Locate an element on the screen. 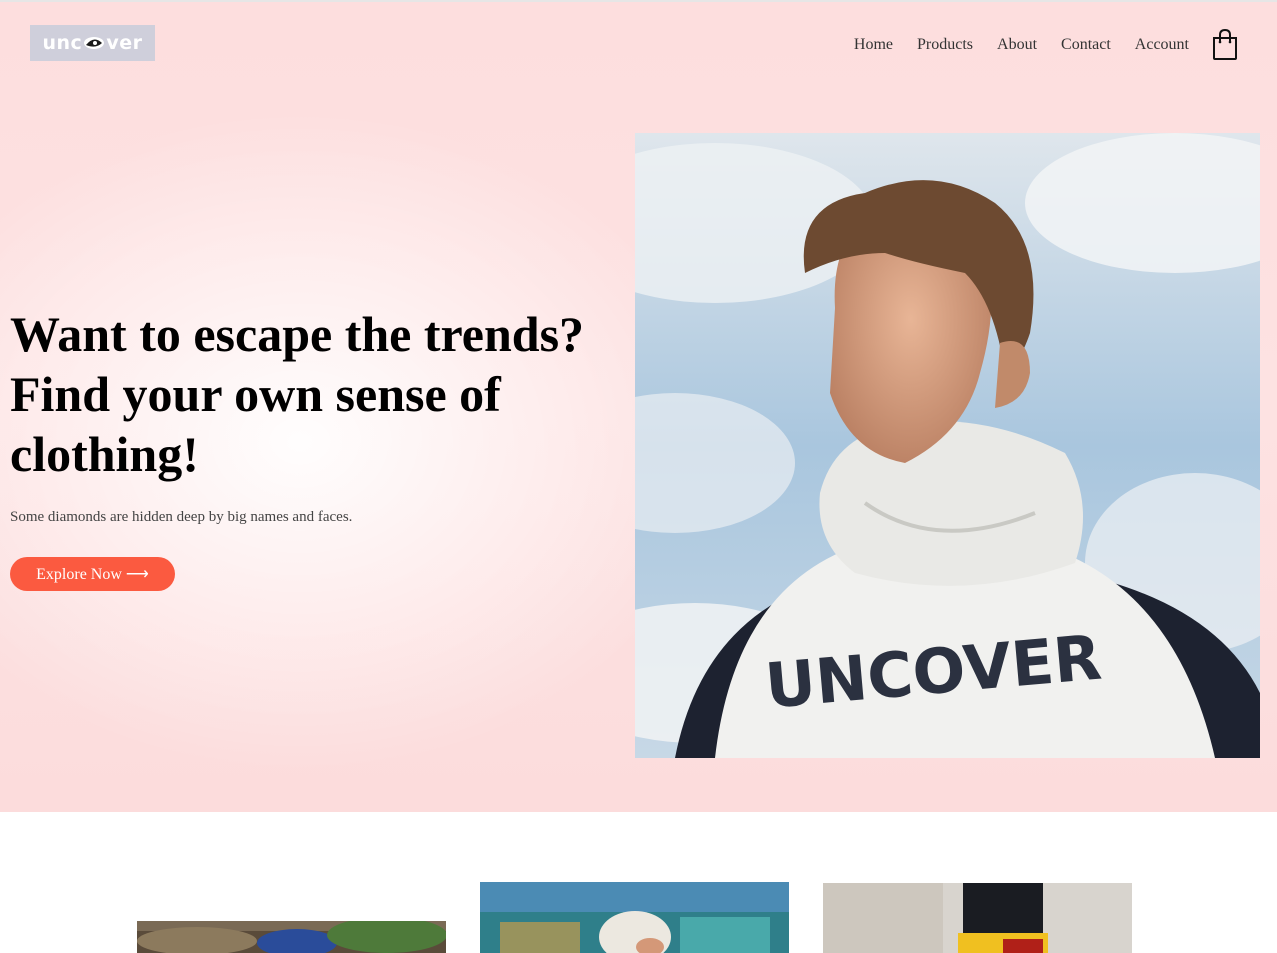 The width and height of the screenshot is (1277, 953). shopping-bag-icon is located at coordinates (1225, 44).